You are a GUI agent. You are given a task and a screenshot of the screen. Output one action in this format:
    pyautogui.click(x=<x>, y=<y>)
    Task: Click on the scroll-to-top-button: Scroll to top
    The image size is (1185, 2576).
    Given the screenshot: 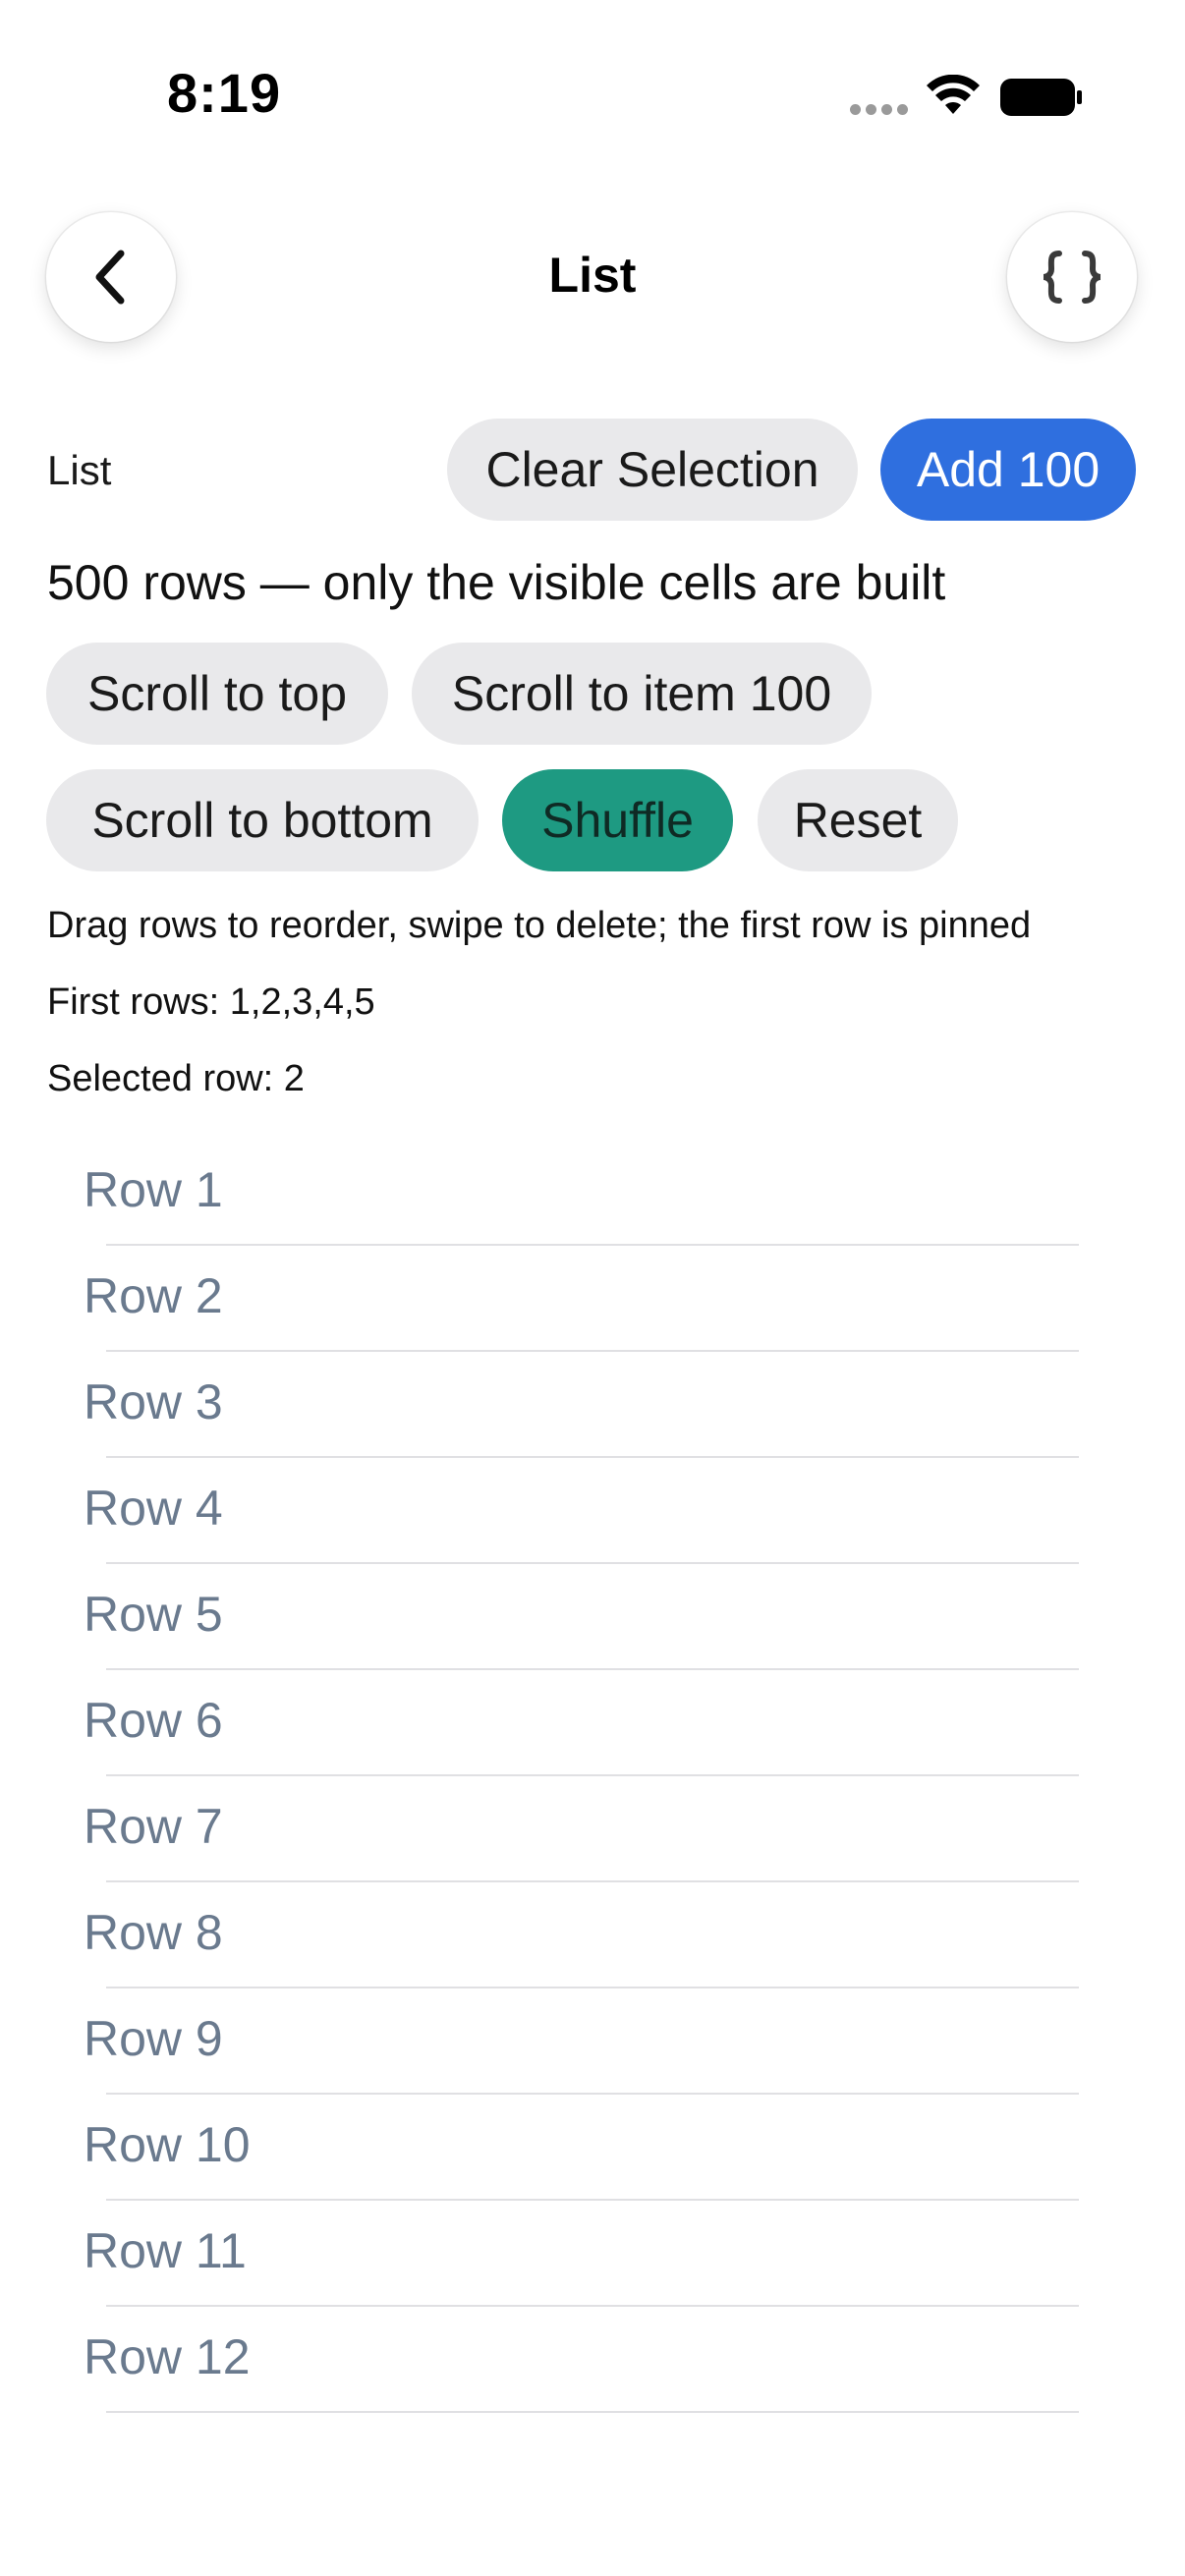 What is the action you would take?
    pyautogui.click(x=217, y=694)
    